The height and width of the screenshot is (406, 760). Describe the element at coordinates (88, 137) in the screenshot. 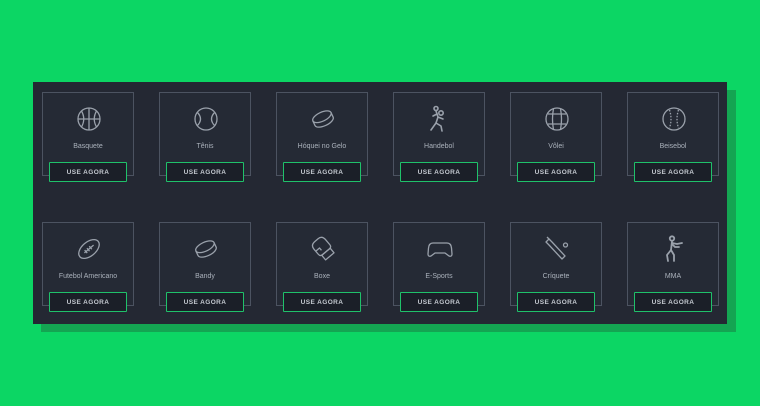

I see `sport-card-basquete: Basquete USE AGORA` at that location.